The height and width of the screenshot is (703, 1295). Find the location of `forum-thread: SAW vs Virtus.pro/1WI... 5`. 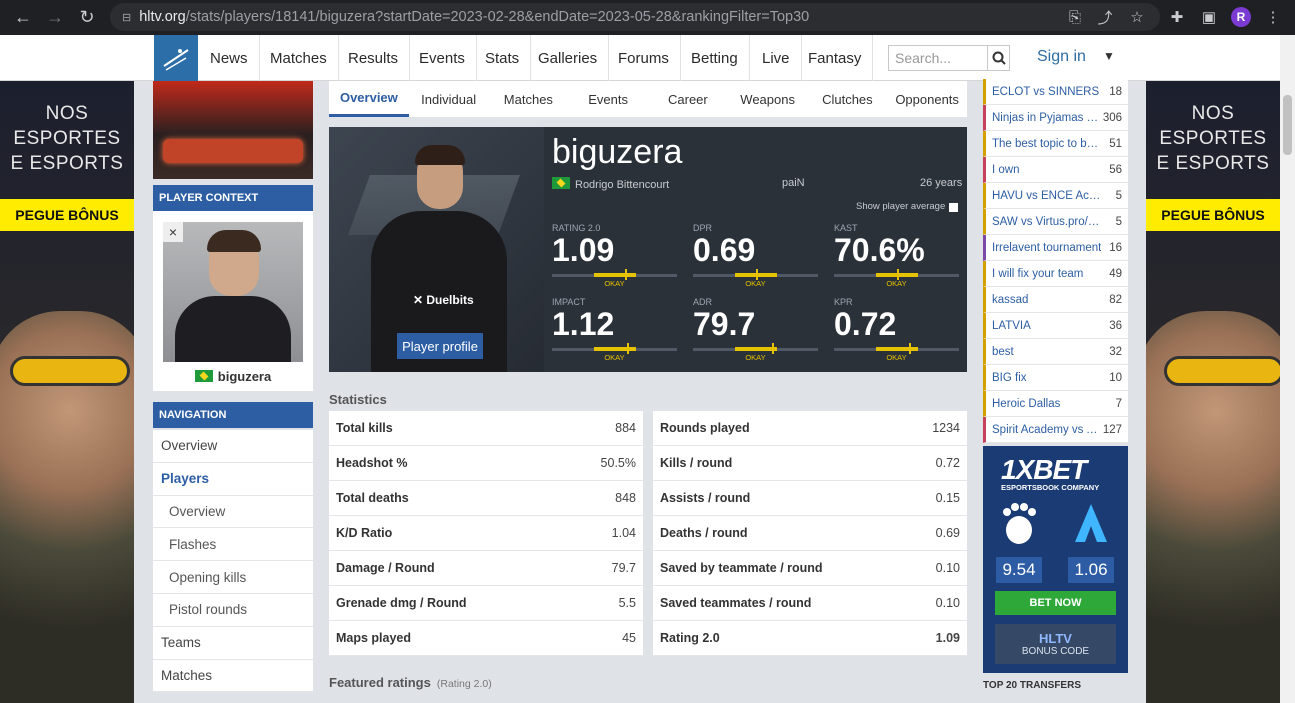

forum-thread: SAW vs Virtus.pro/1WI... 5 is located at coordinates (1055, 222).